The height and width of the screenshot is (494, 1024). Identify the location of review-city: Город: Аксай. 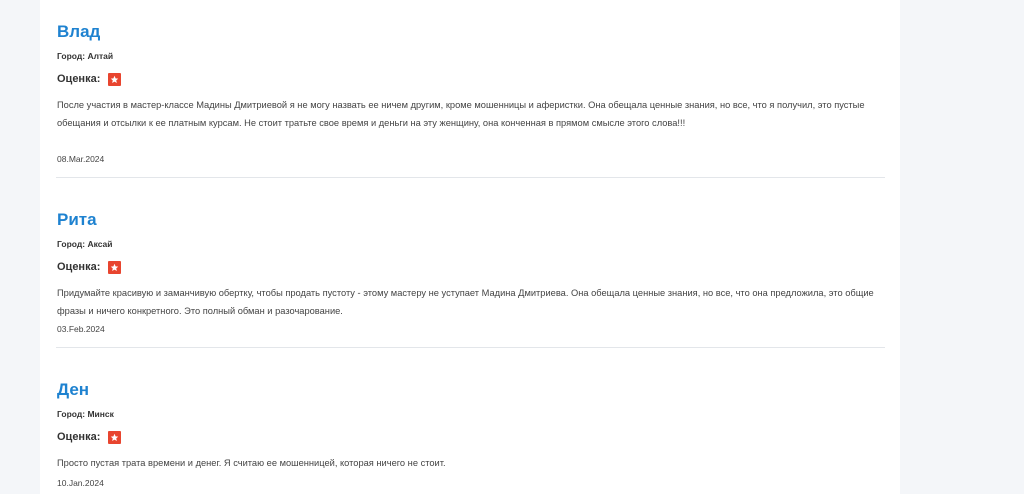
(85, 244).